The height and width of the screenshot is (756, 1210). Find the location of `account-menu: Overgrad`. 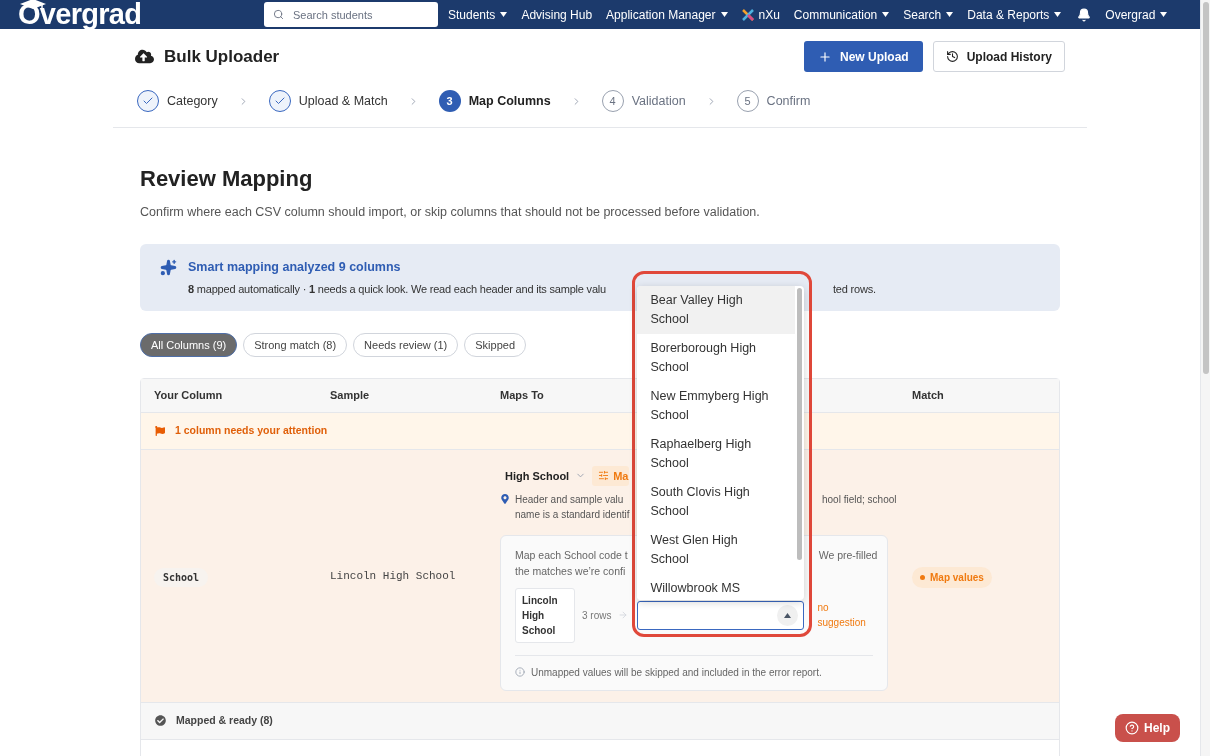

account-menu: Overgrad is located at coordinates (1136, 14).